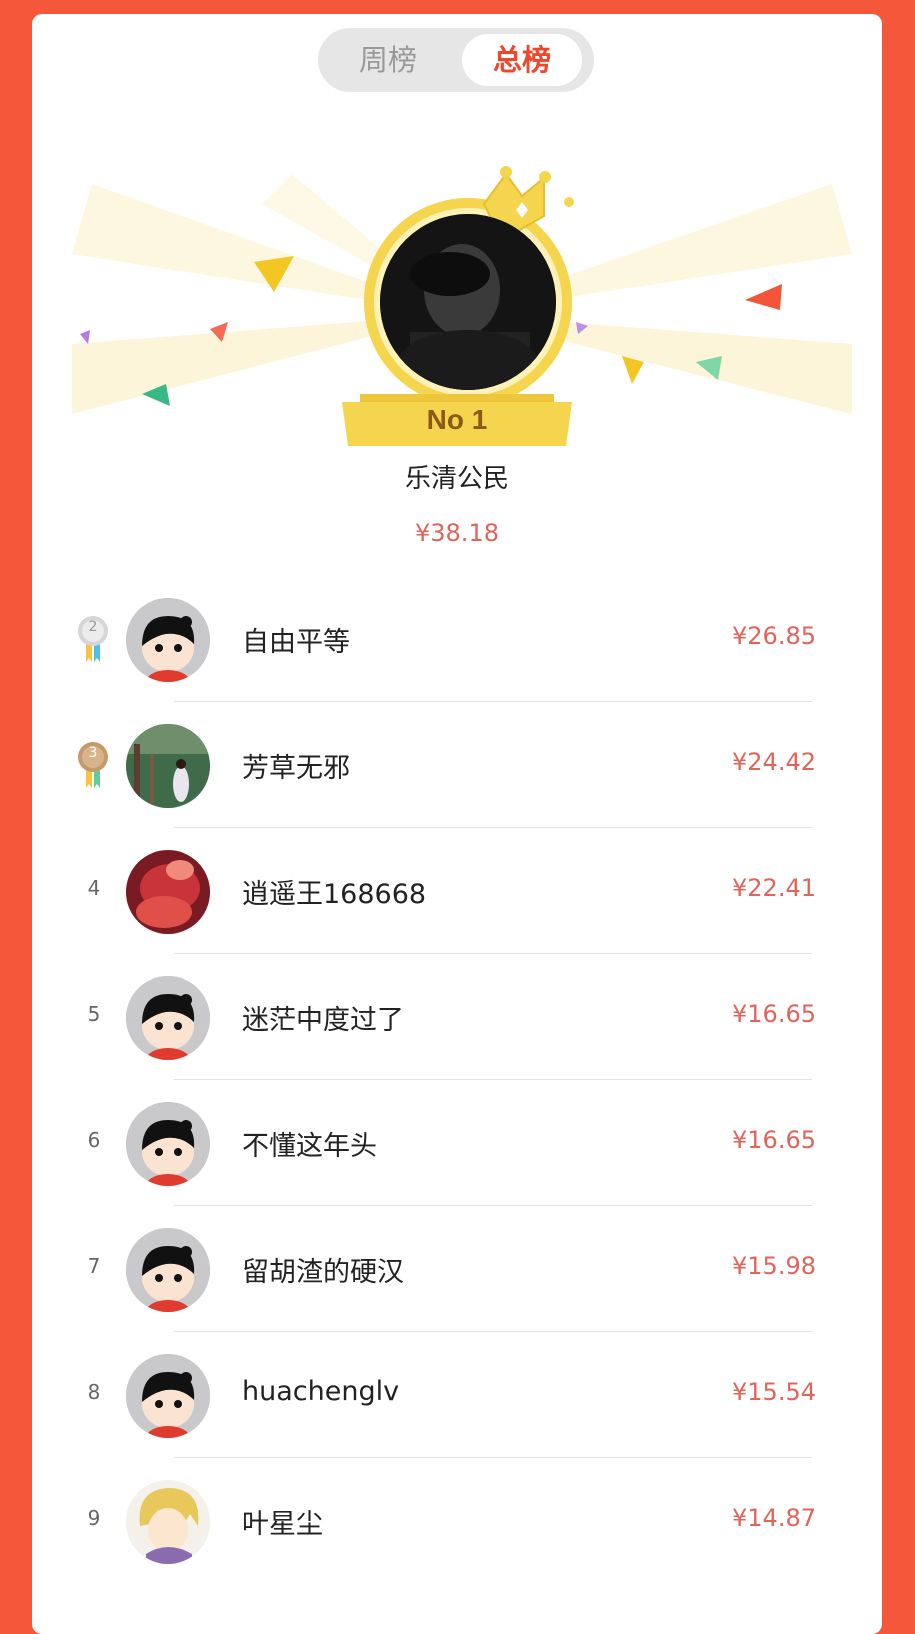 The image size is (915, 1634). I want to click on list-item: 2 自由平等 ¥26.85, so click(457, 639).